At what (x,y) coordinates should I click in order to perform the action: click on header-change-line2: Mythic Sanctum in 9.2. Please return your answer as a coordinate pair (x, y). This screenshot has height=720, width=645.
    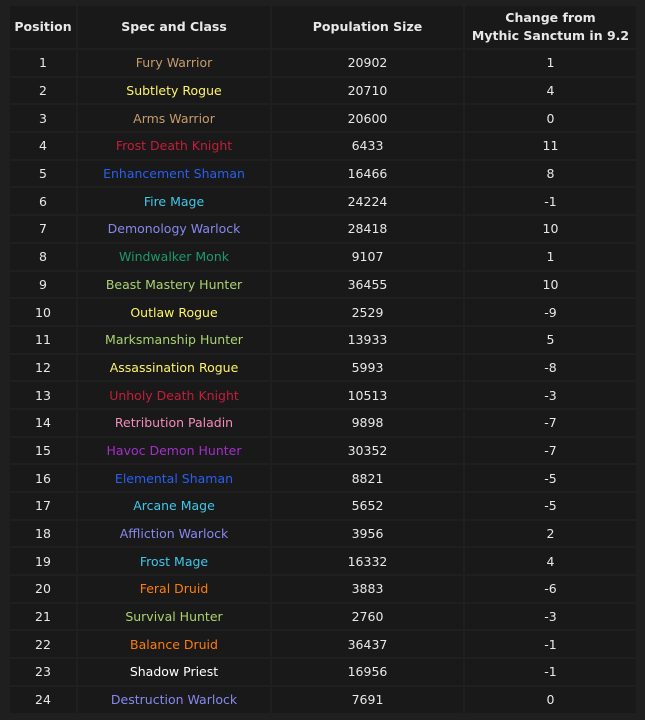
    Looking at the image, I should click on (550, 35).